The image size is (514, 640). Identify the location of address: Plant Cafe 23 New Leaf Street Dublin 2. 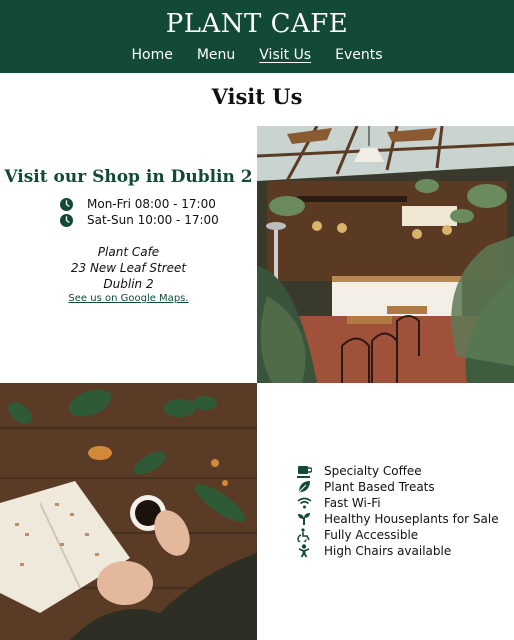
(128, 268).